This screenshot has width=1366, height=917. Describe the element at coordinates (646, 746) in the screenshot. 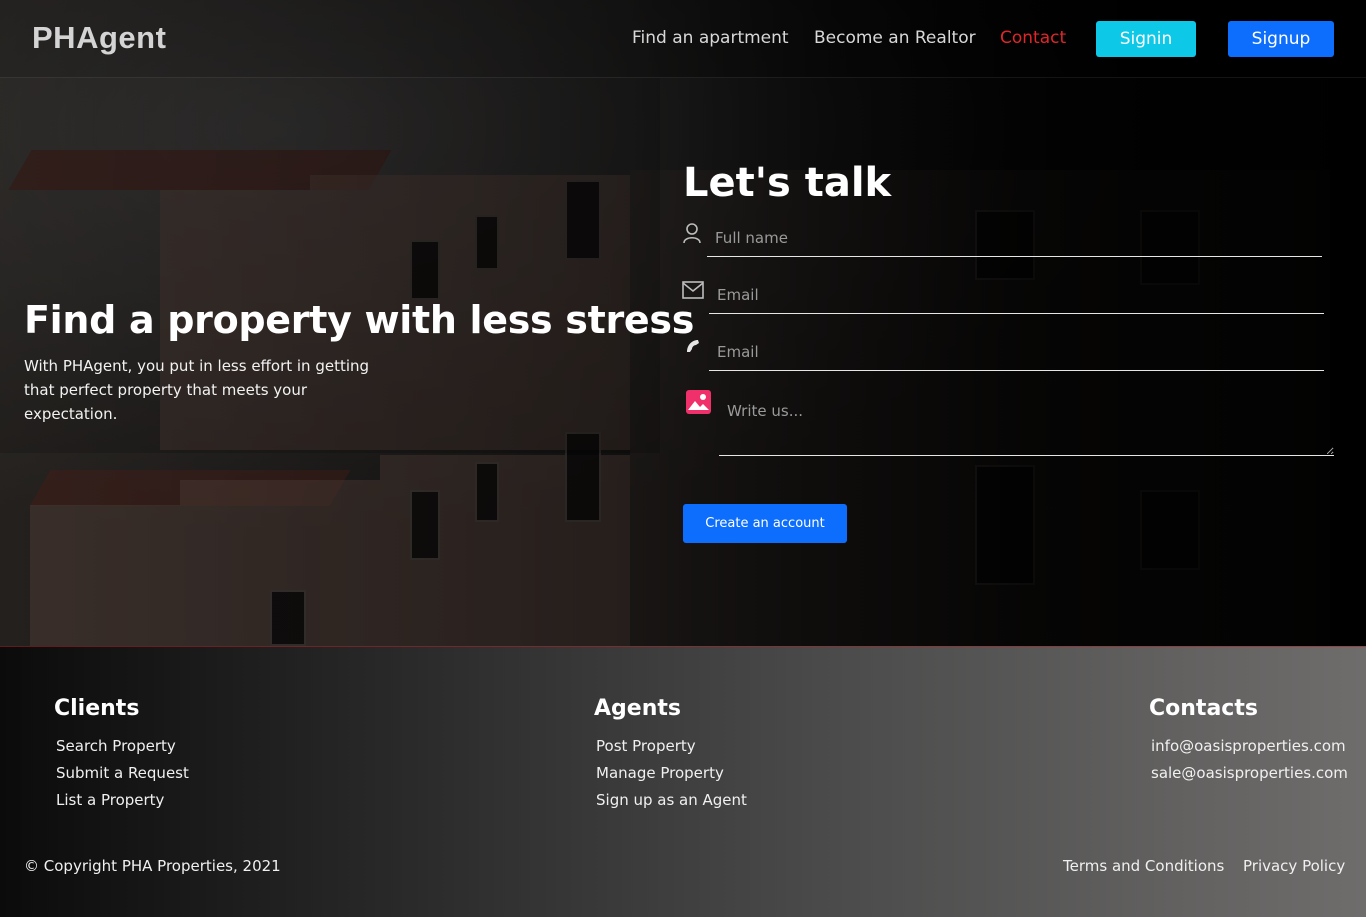

I see `footer-link-post-property: Post Property` at that location.